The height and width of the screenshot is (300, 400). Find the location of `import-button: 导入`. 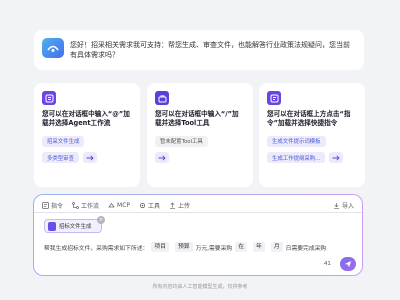

import-button: 导入 is located at coordinates (343, 205).